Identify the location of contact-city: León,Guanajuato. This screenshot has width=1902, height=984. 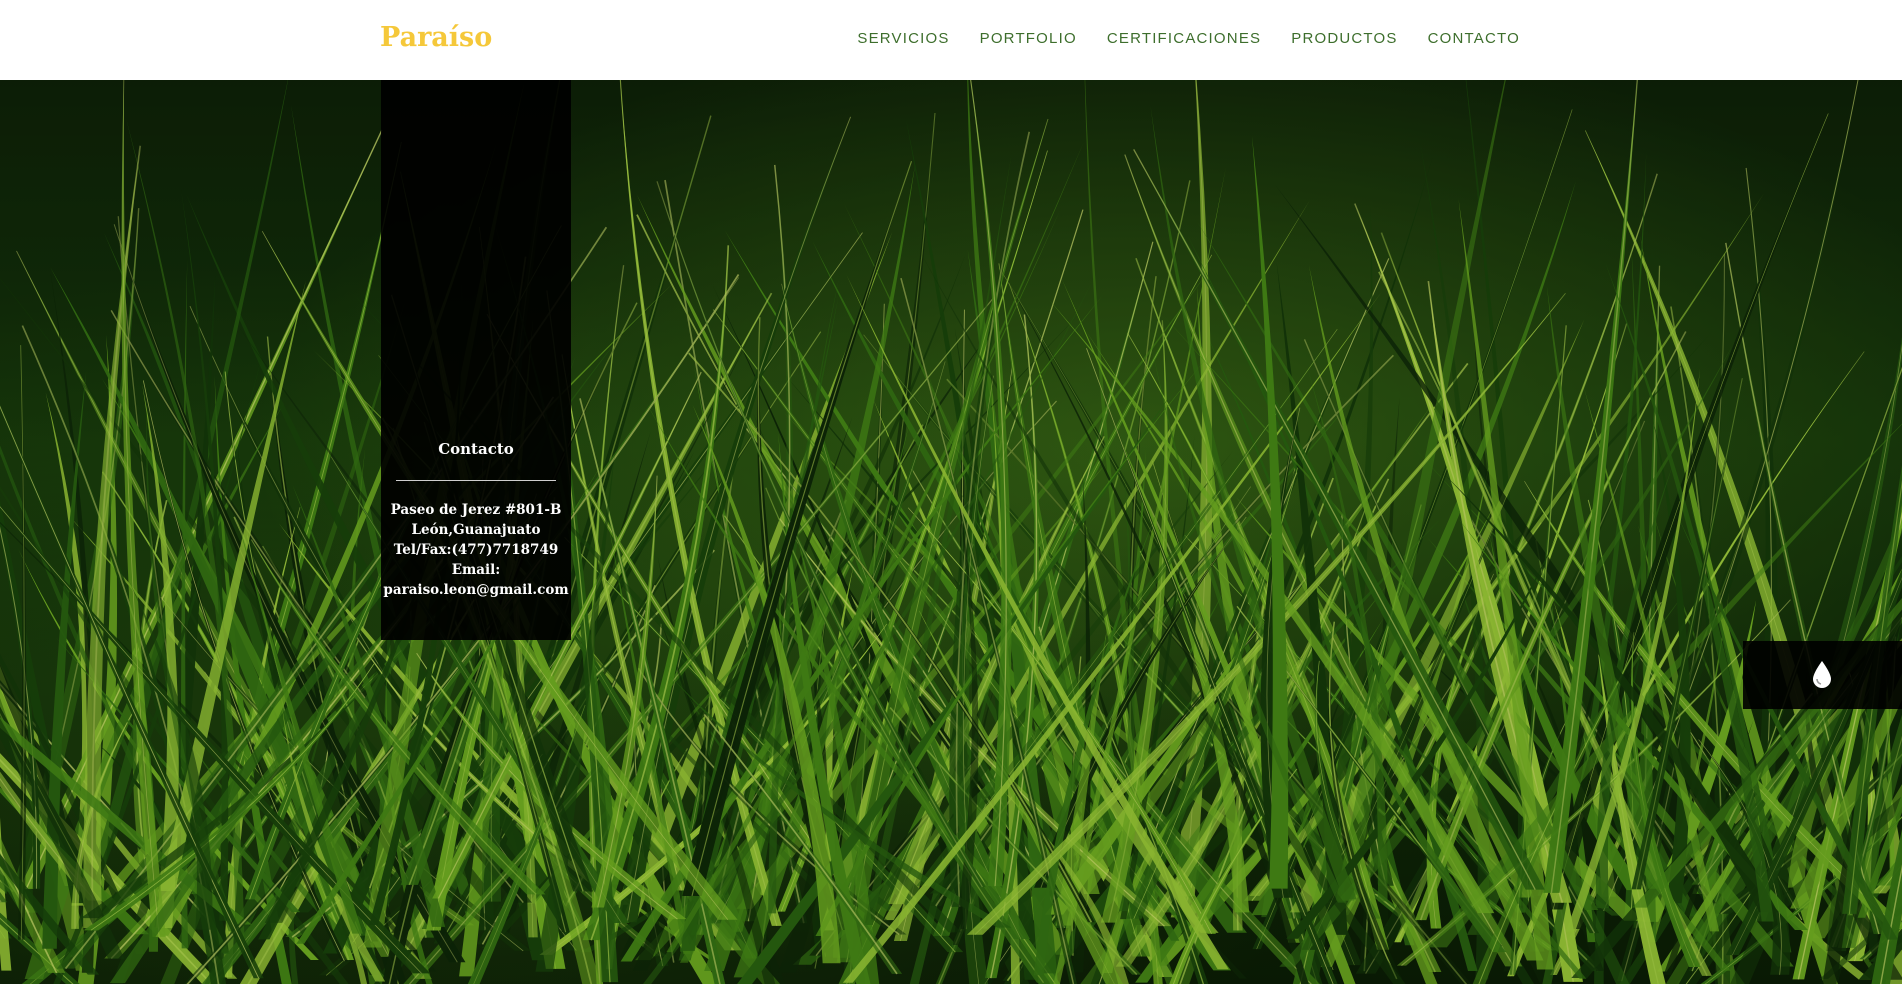
(476, 530).